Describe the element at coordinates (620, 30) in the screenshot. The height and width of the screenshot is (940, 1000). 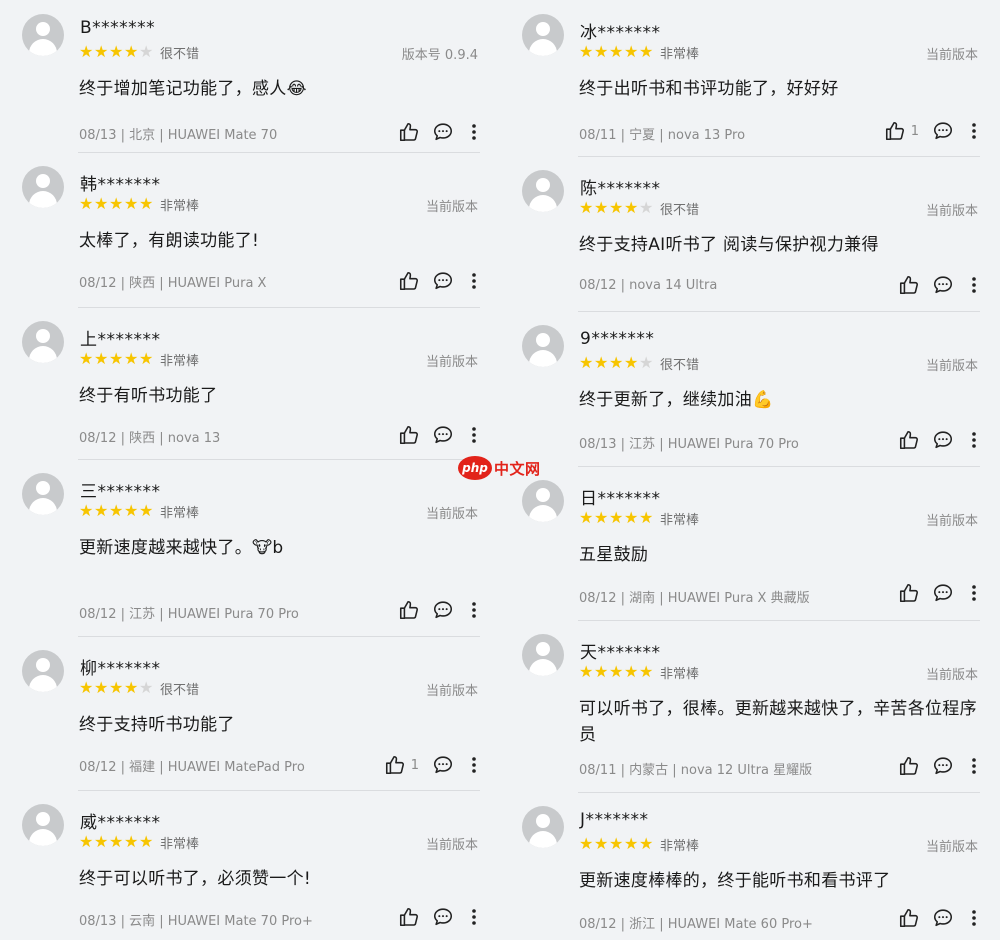
I see `reviewer-name: 冰*******` at that location.